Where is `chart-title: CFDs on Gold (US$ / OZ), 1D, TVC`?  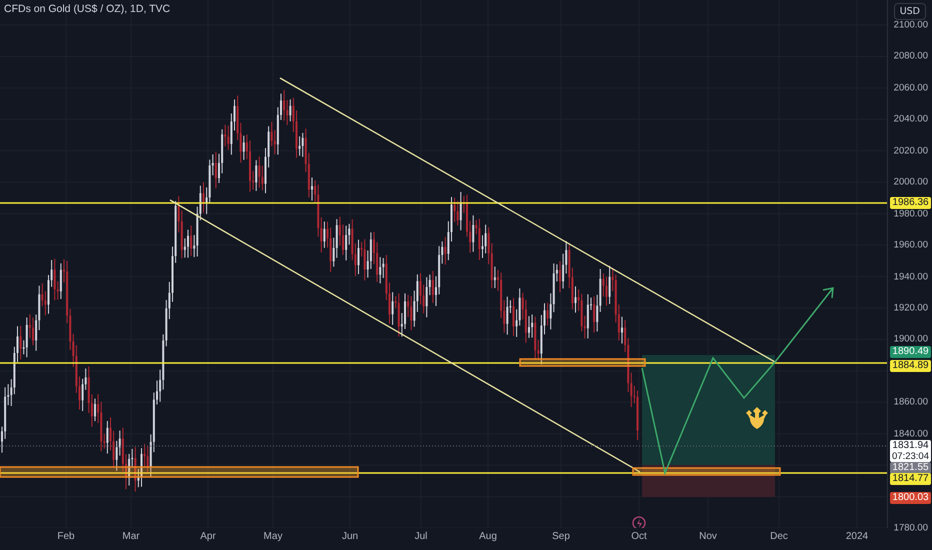 chart-title: CFDs on Gold (US$ / OZ), 1D, TVC is located at coordinates (87, 9).